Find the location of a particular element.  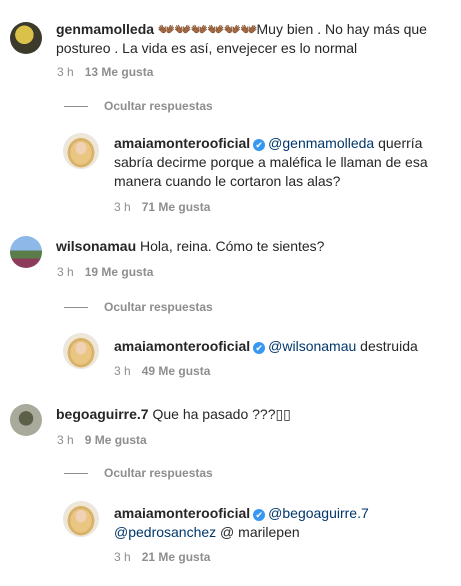

reply-meta: 3 h 71 Me gusta is located at coordinates (162, 207).